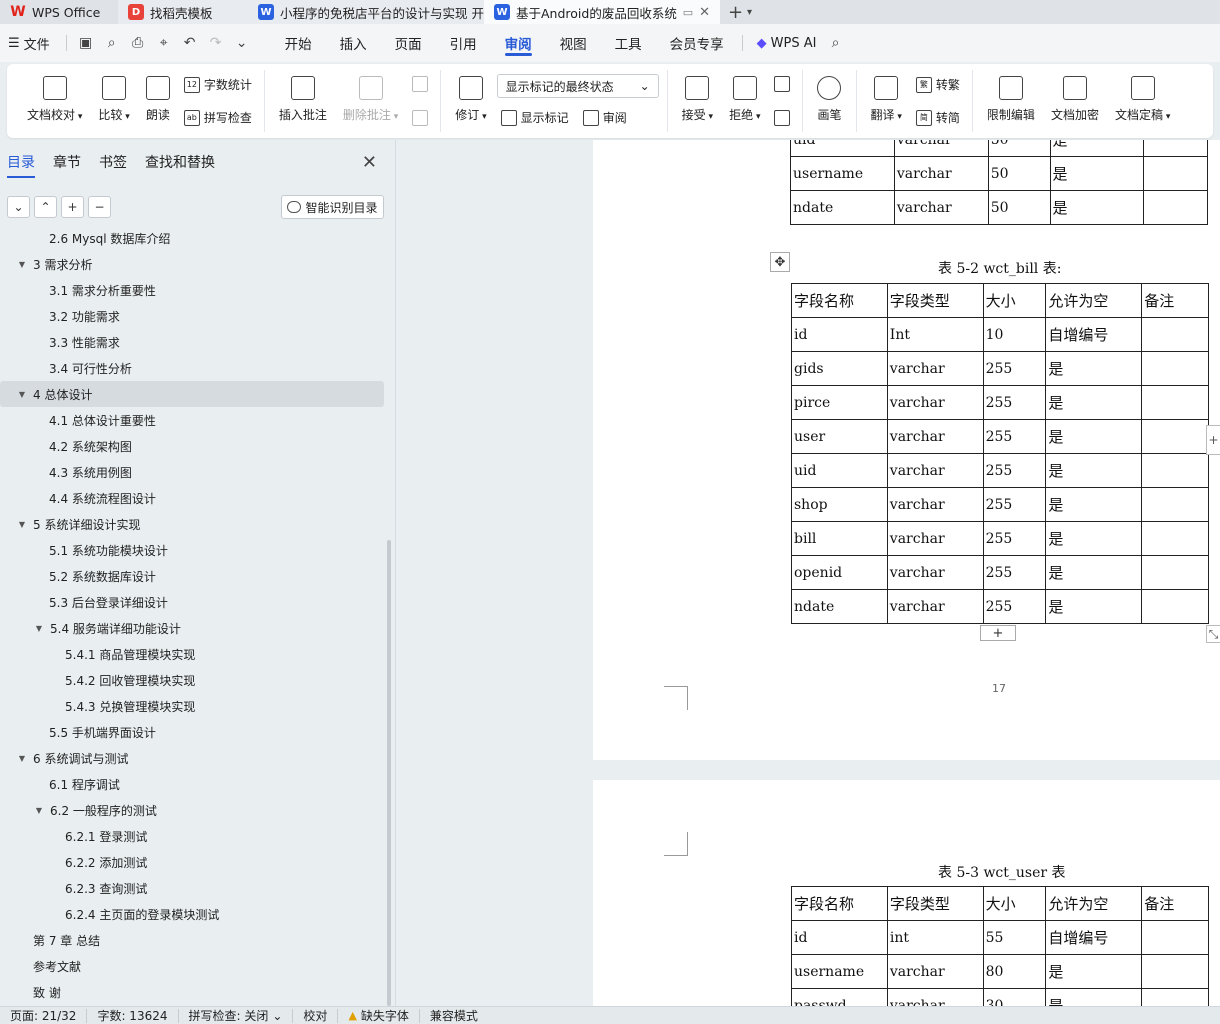  What do you see at coordinates (192, 992) in the screenshot?
I see `toc-item: 致 谢` at bounding box center [192, 992].